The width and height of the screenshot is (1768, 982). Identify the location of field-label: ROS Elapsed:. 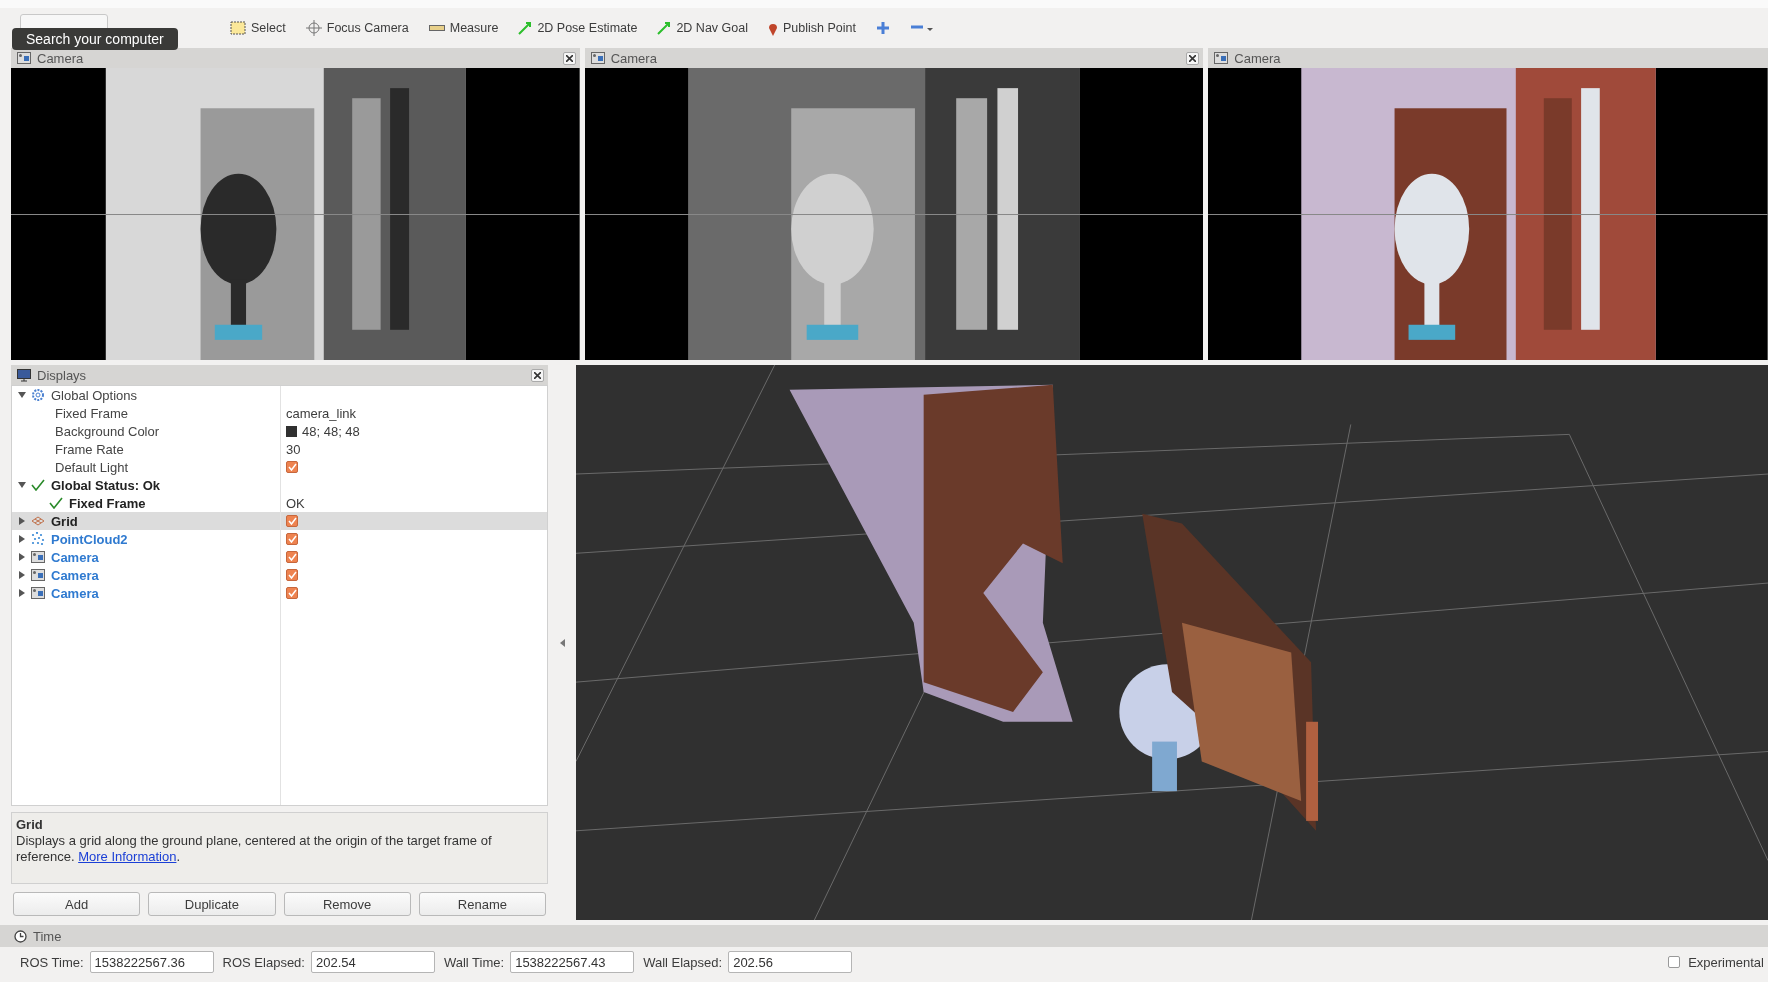
(263, 962).